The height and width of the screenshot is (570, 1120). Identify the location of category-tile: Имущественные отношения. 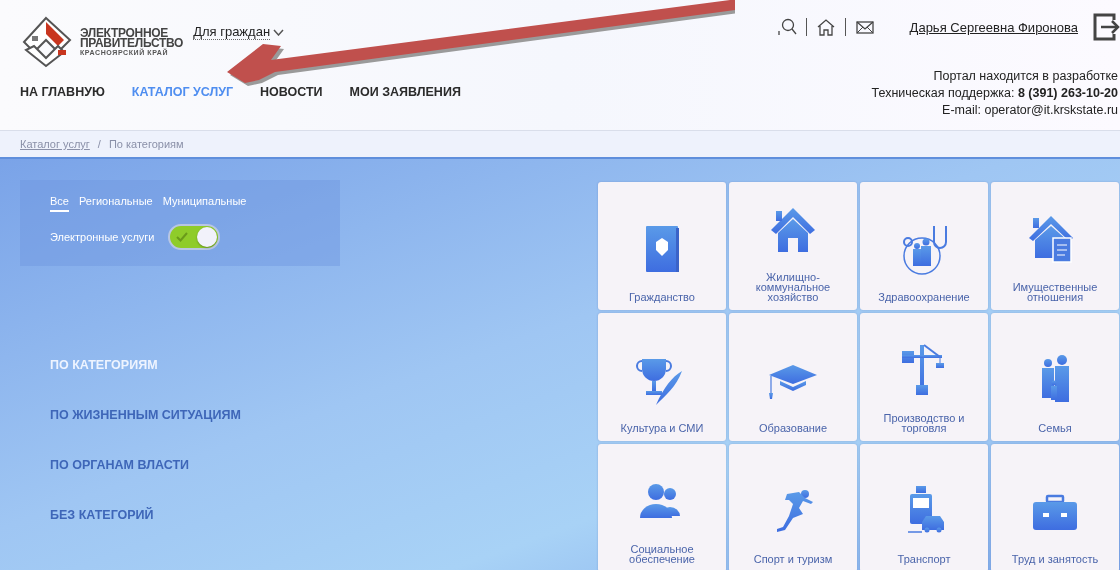
(1055, 246).